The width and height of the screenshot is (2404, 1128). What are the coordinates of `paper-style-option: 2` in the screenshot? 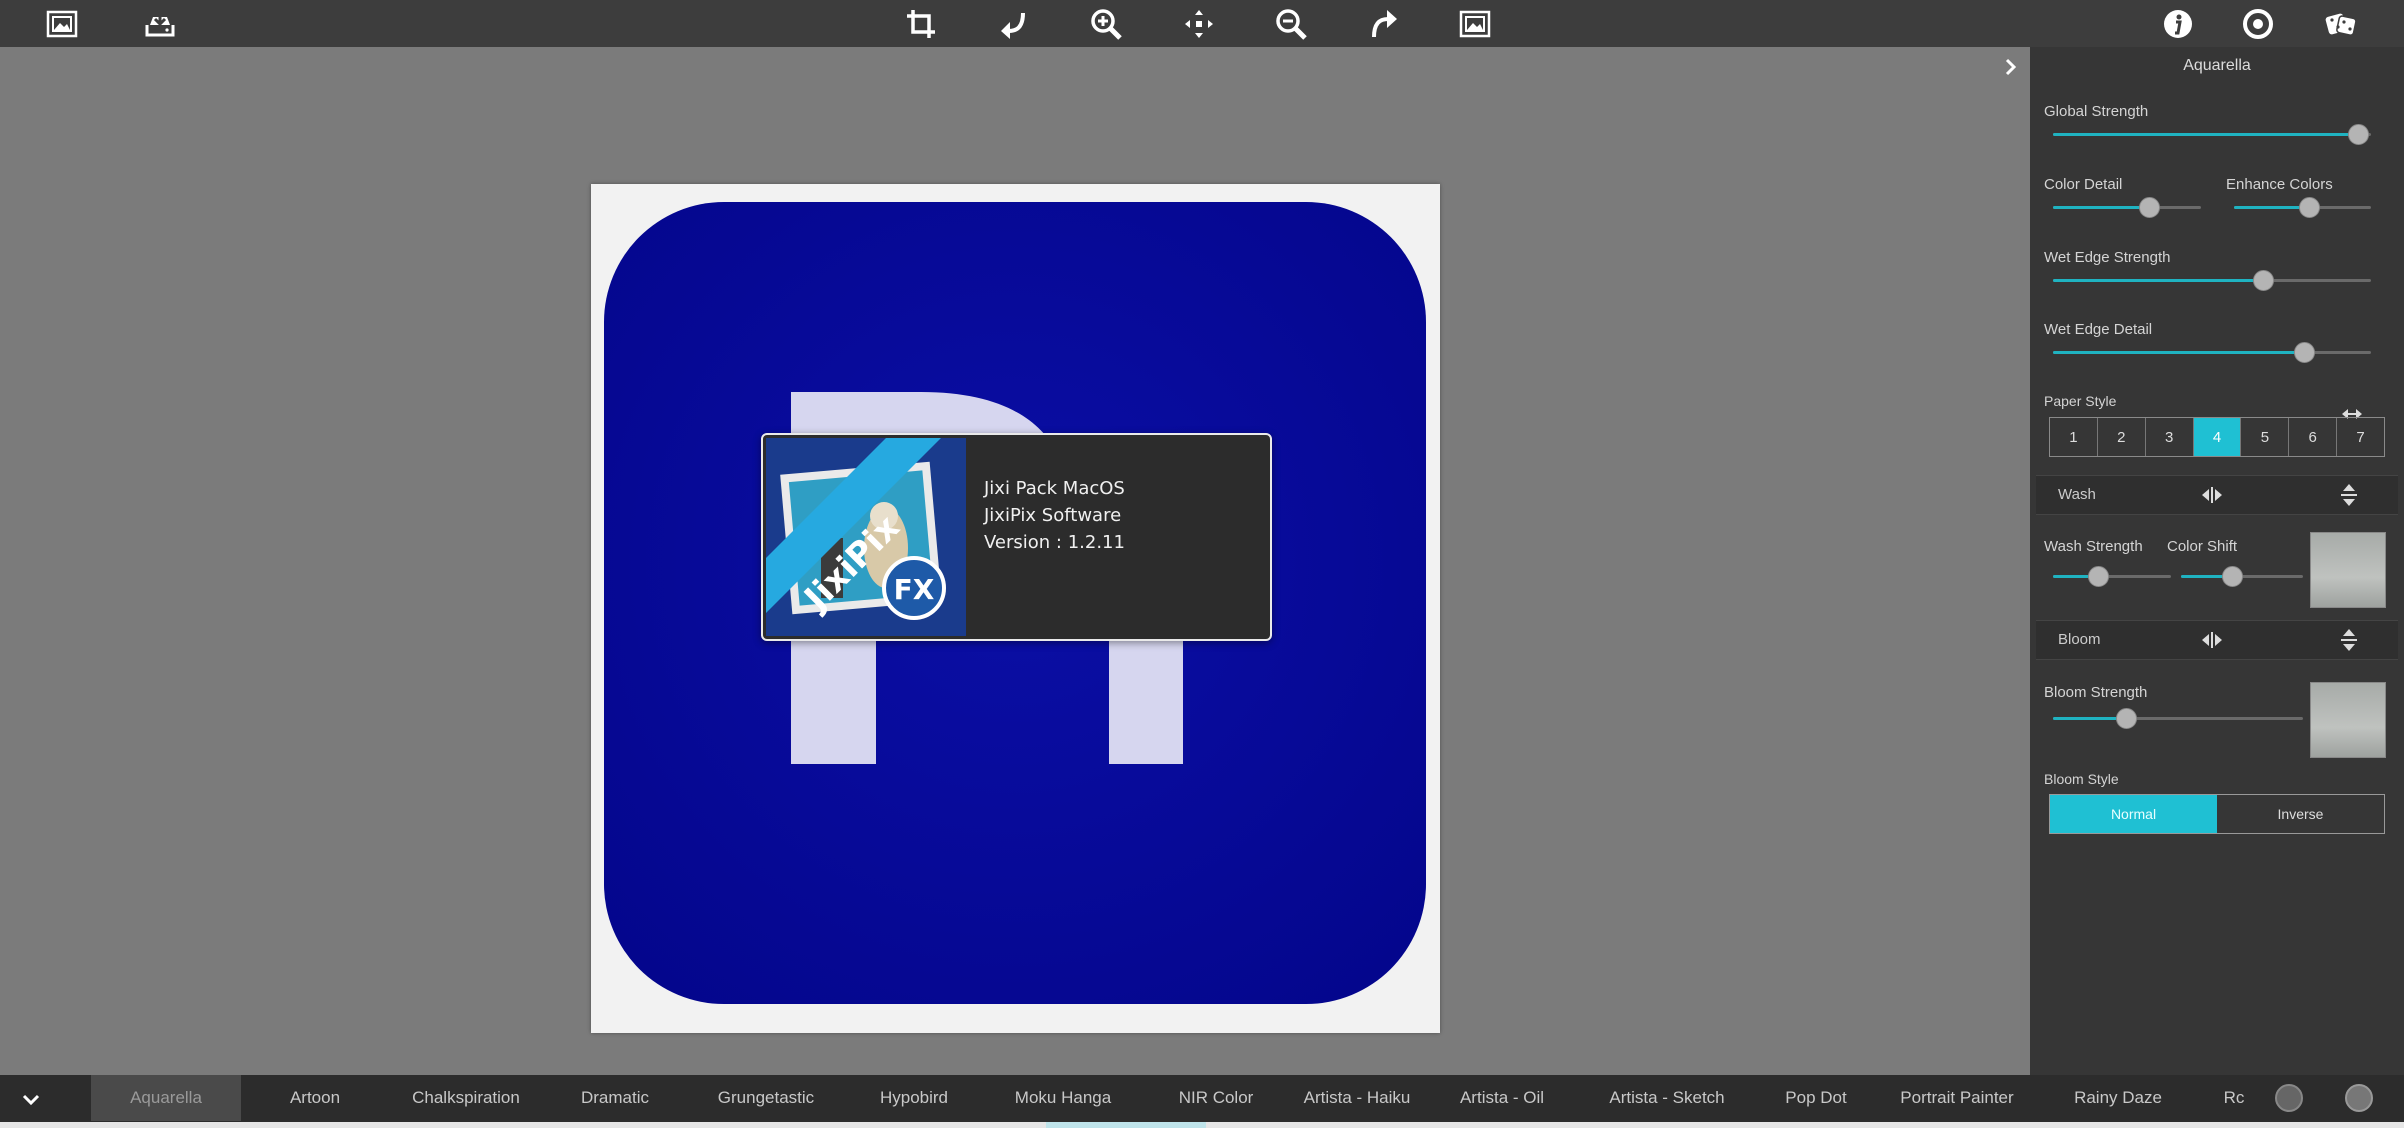 It's located at (2122, 437).